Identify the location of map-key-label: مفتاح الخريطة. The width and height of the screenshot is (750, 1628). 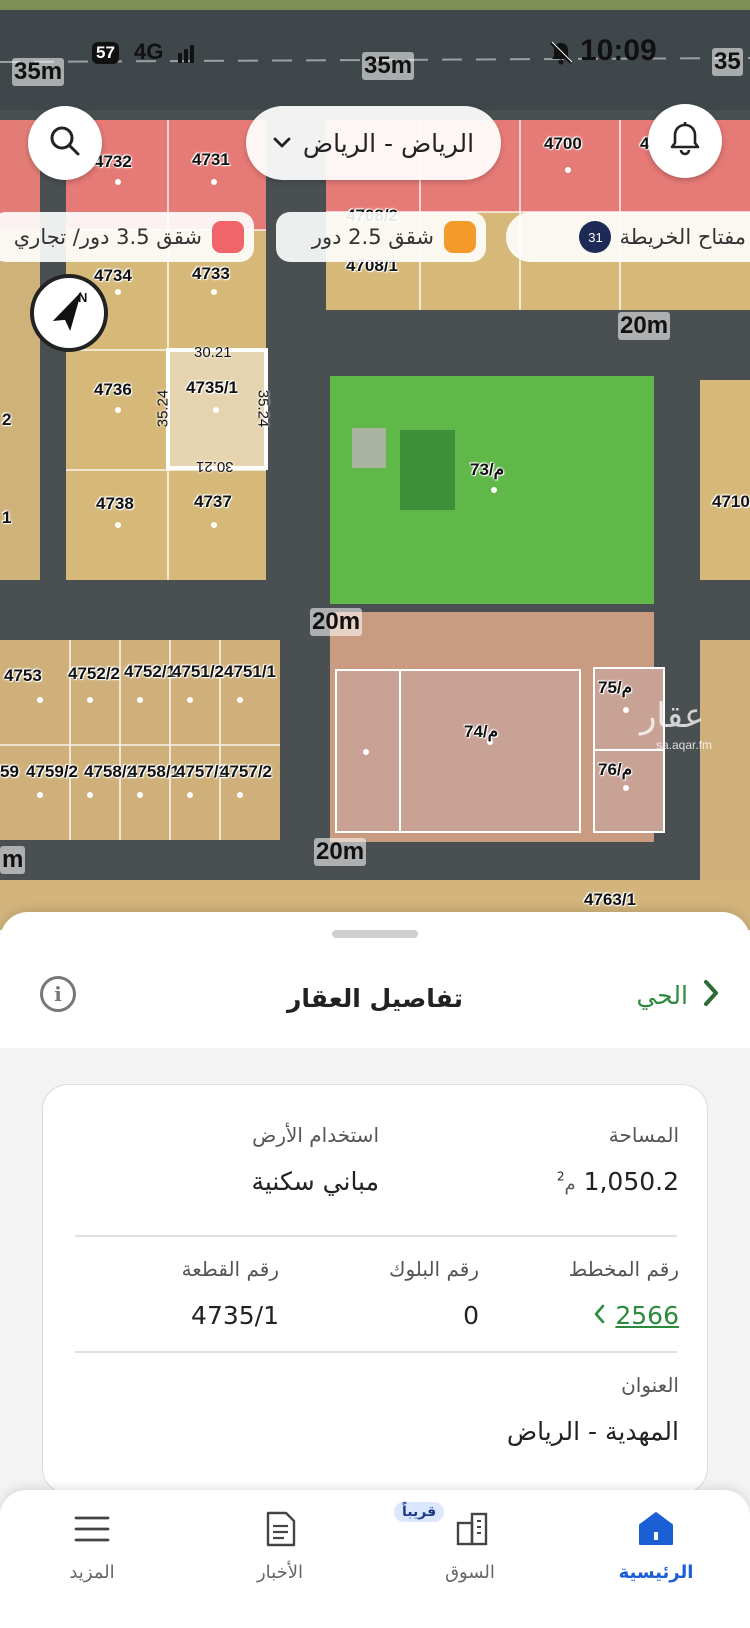
(682, 237).